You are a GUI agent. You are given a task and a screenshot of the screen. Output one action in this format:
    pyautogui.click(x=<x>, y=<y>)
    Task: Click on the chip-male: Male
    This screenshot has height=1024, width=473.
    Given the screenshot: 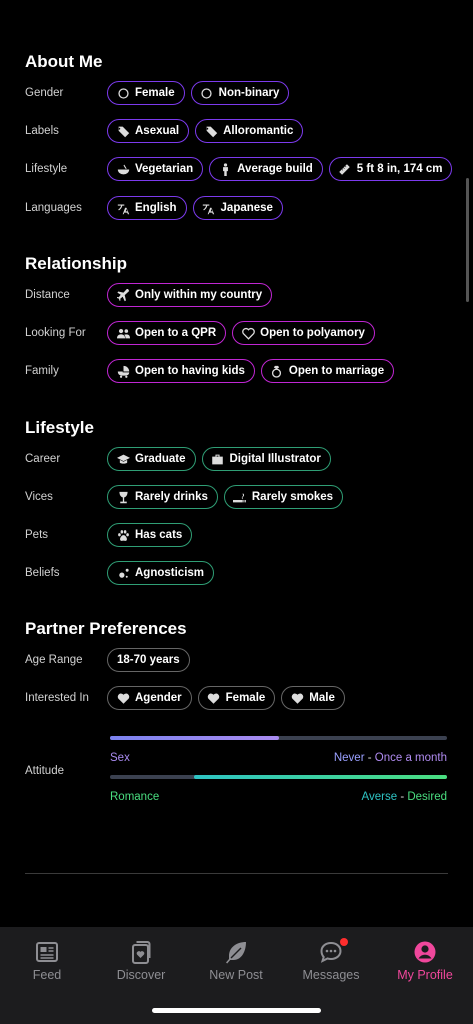 What is the action you would take?
    pyautogui.click(x=313, y=698)
    